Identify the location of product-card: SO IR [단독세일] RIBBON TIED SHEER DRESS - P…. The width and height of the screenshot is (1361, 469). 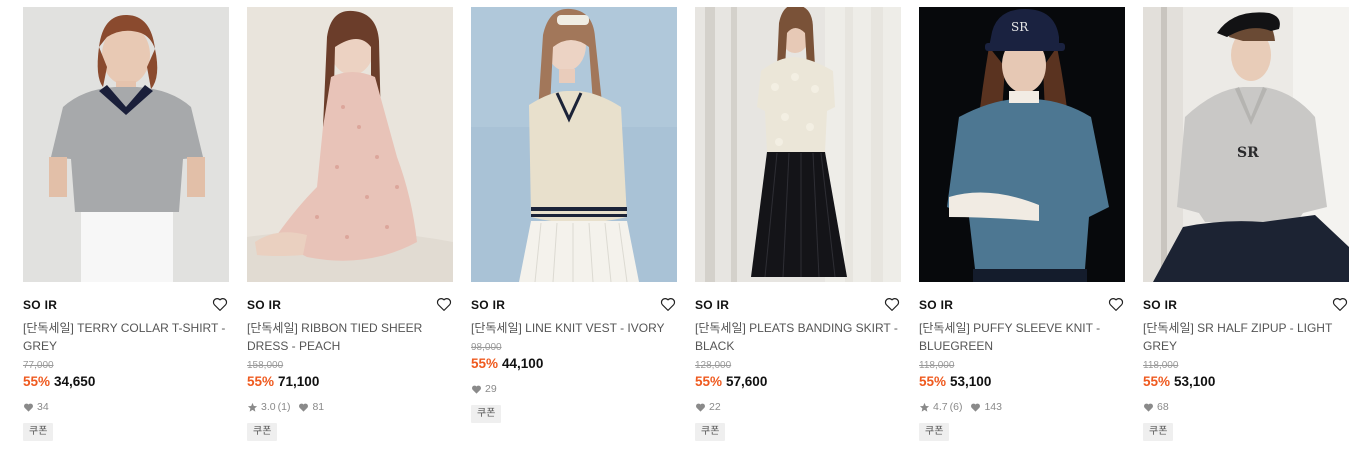
(350, 224).